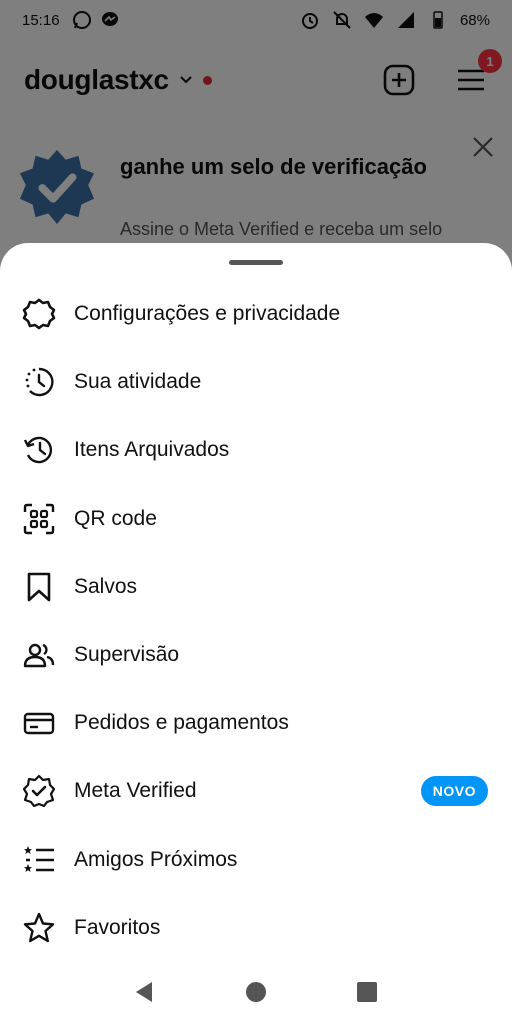 The image size is (512, 1024). I want to click on star-icon, so click(39, 928).